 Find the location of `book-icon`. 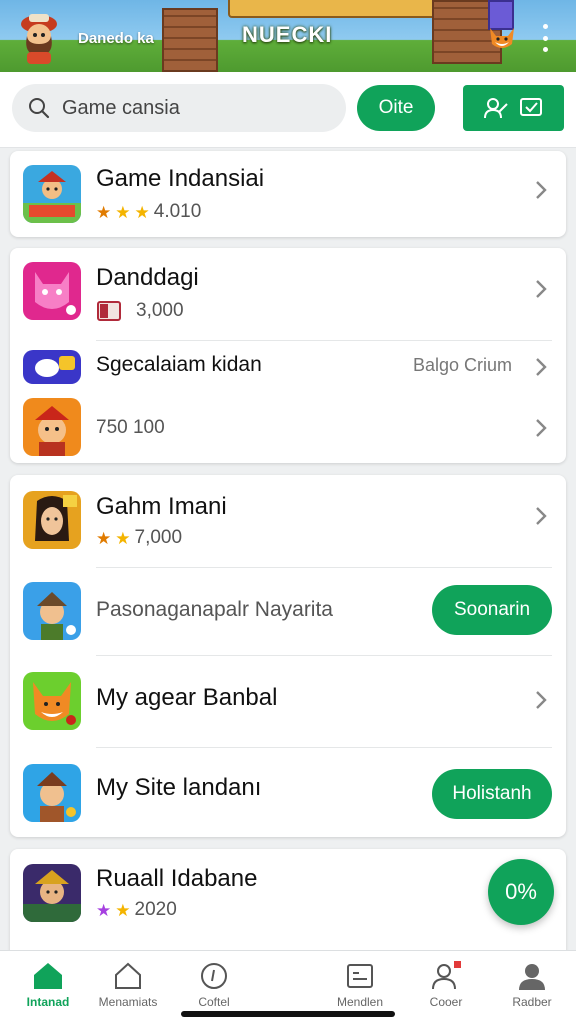

book-icon is located at coordinates (109, 311).